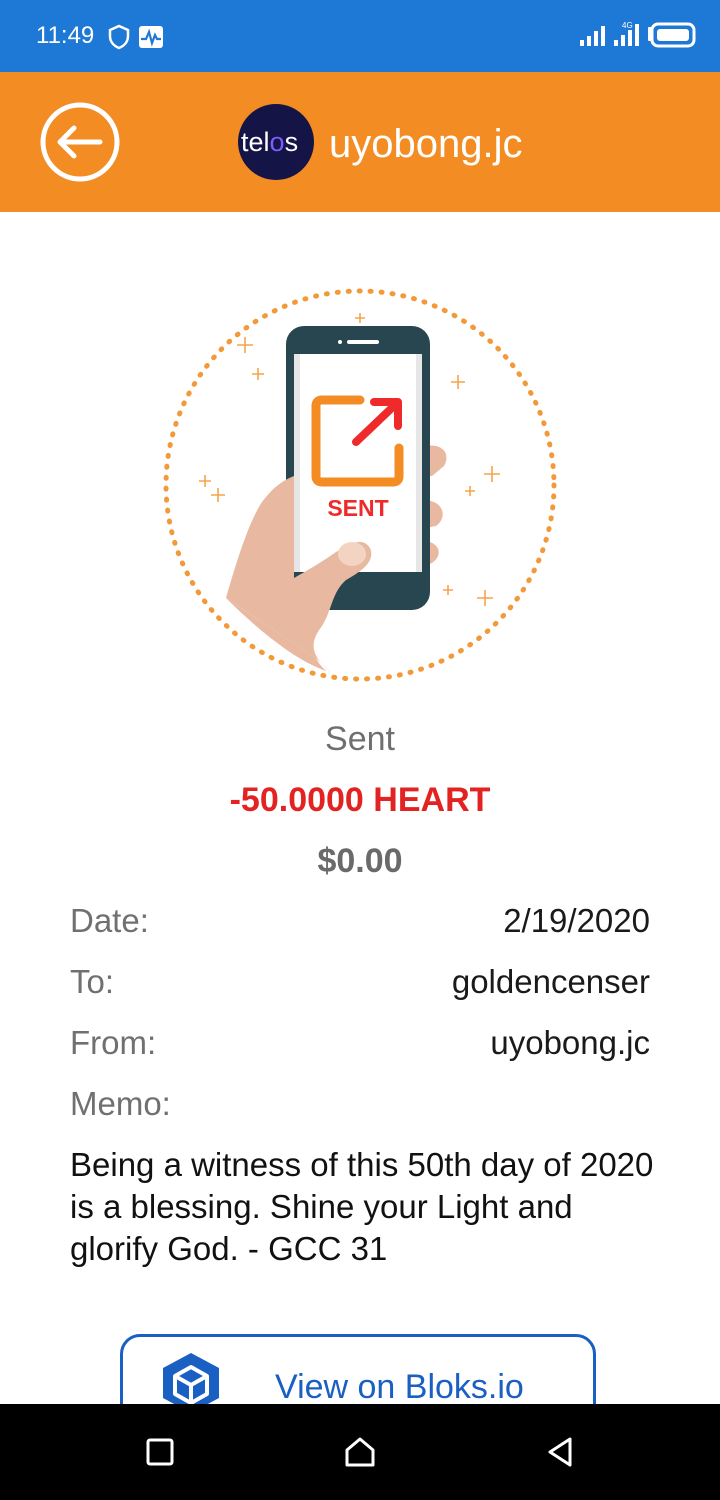 Image resolution: width=720 pixels, height=1500 pixels. Describe the element at coordinates (357, 508) in the screenshot. I see `sent-screen-text: SENT` at that location.